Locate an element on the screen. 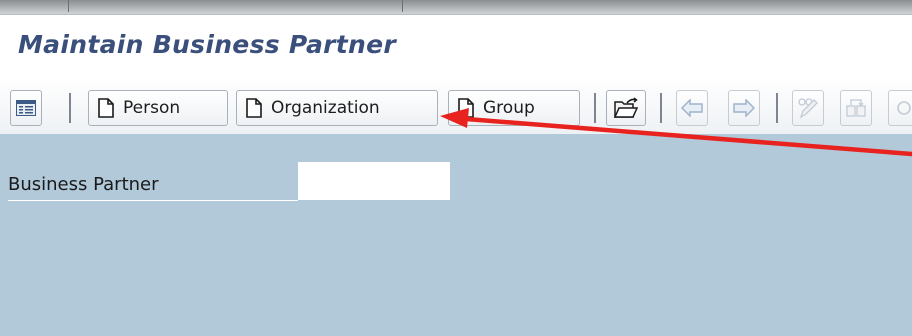 The width and height of the screenshot is (912, 336). page-title: Maintain Business Partner is located at coordinates (207, 44).